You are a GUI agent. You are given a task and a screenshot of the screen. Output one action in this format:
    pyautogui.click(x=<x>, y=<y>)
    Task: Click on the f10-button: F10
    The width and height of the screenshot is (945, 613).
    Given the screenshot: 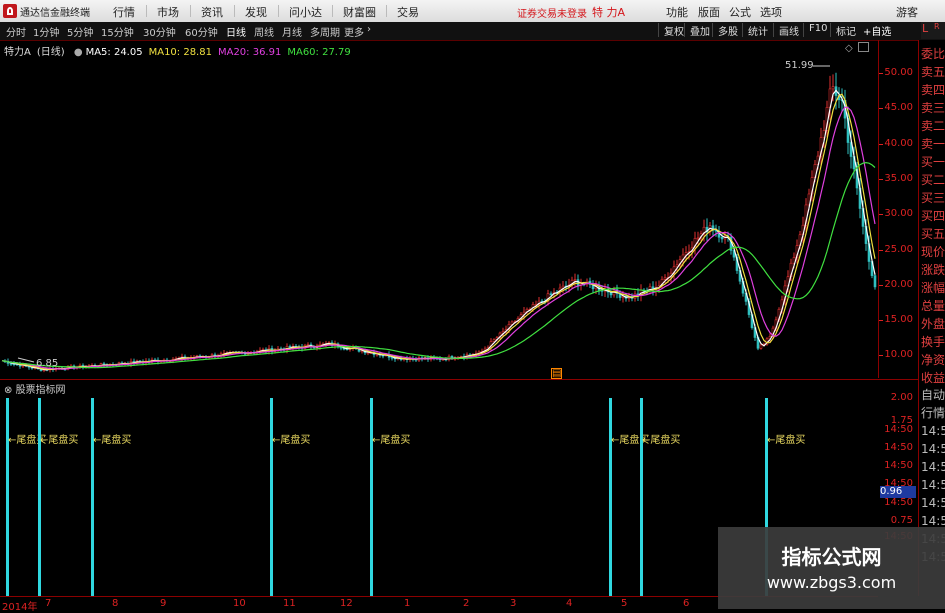 What is the action you would take?
    pyautogui.click(x=815, y=30)
    